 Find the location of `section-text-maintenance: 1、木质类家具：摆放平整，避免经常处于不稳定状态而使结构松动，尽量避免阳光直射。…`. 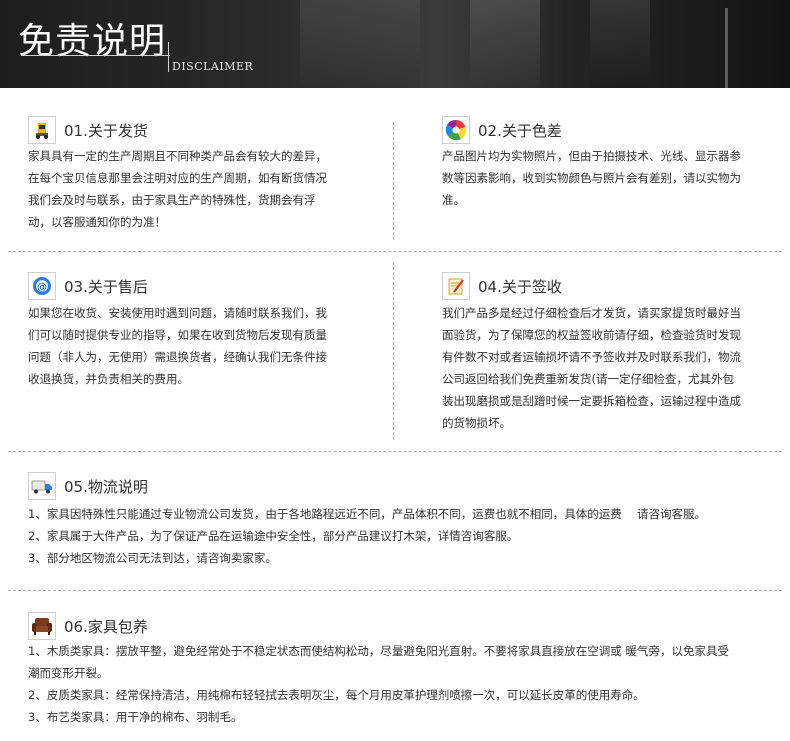

section-text-maintenance: 1、木质类家具：摆放平整，避免经常处于不稳定状态而使结构松动，尽量避免阳光直射。… is located at coordinates (403, 684).